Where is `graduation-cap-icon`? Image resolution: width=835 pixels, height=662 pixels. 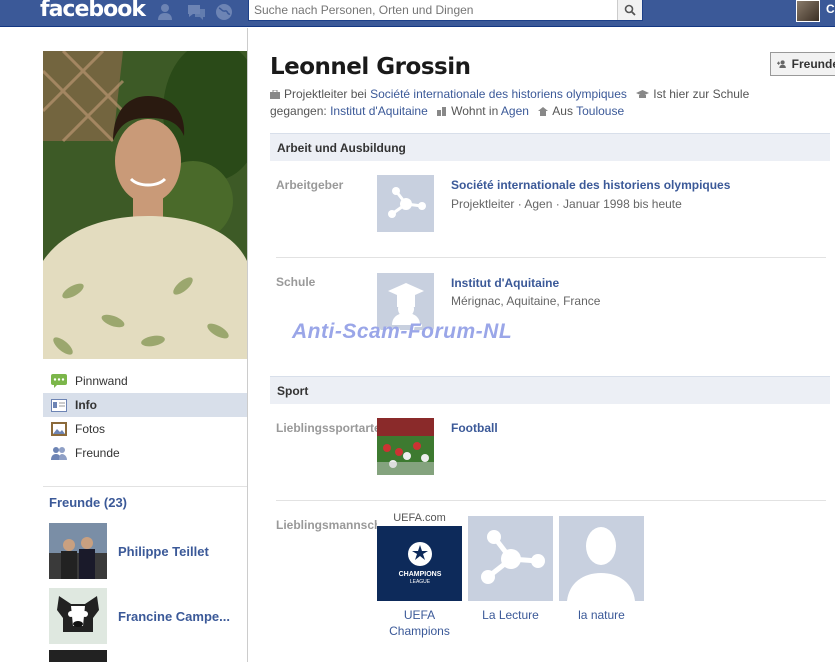 graduation-cap-icon is located at coordinates (643, 94).